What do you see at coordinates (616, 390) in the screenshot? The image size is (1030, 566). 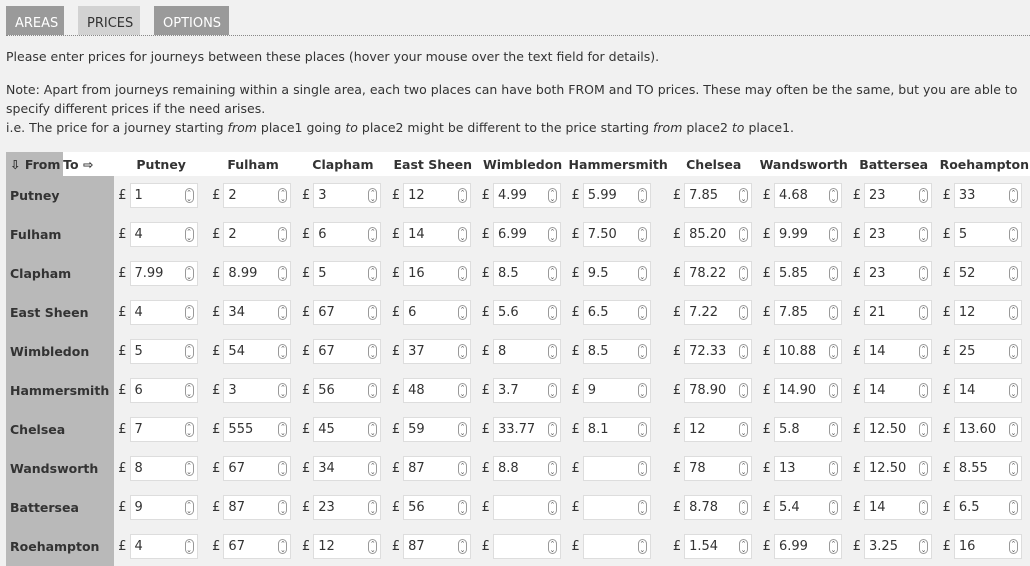 I see `price-input: 9 ⌃ ⌄` at bounding box center [616, 390].